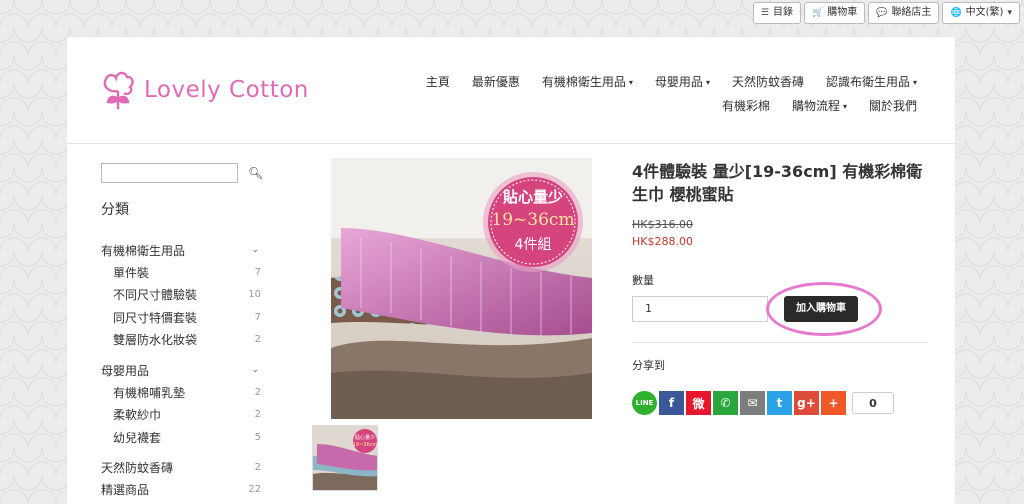 This screenshot has height=504, width=1024. I want to click on category-heading: 分類, so click(115, 210).